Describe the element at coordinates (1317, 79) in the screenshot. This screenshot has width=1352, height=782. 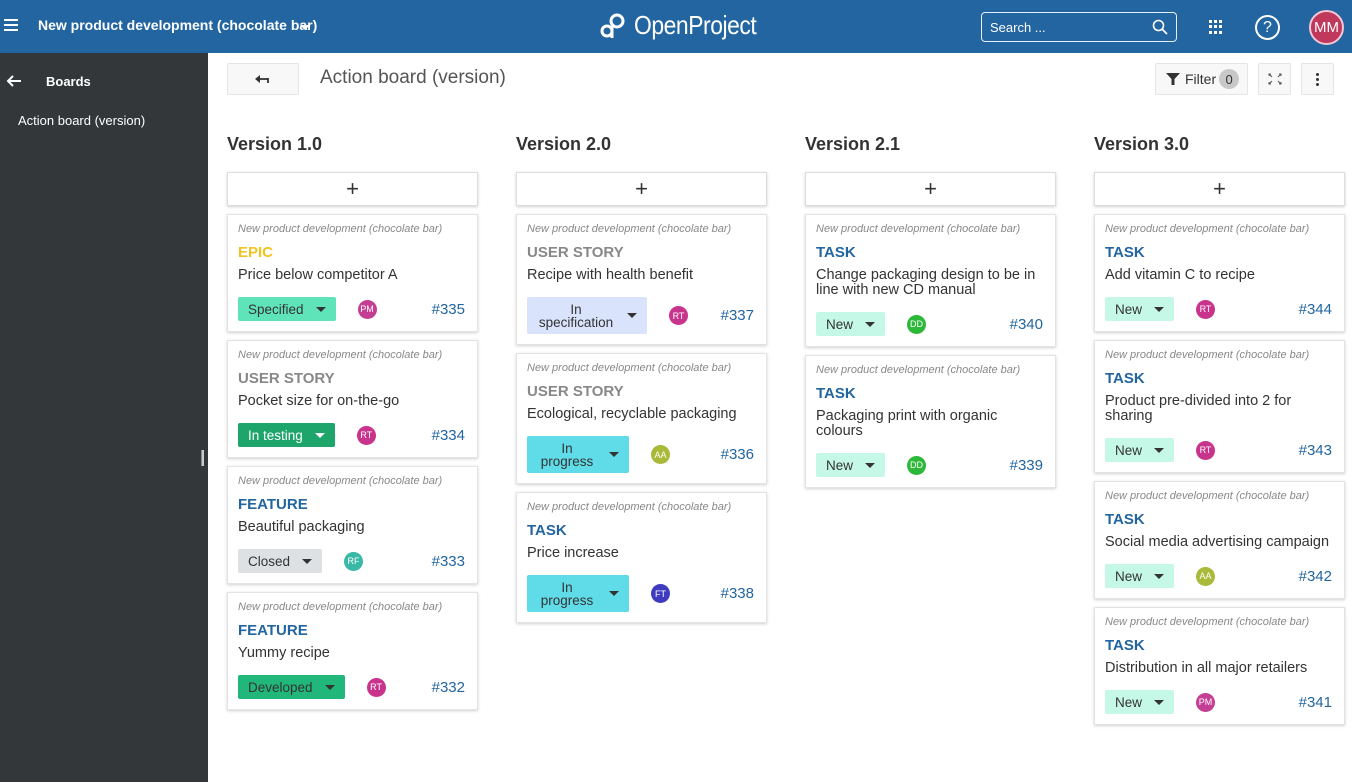
I see `more-options-button` at that location.